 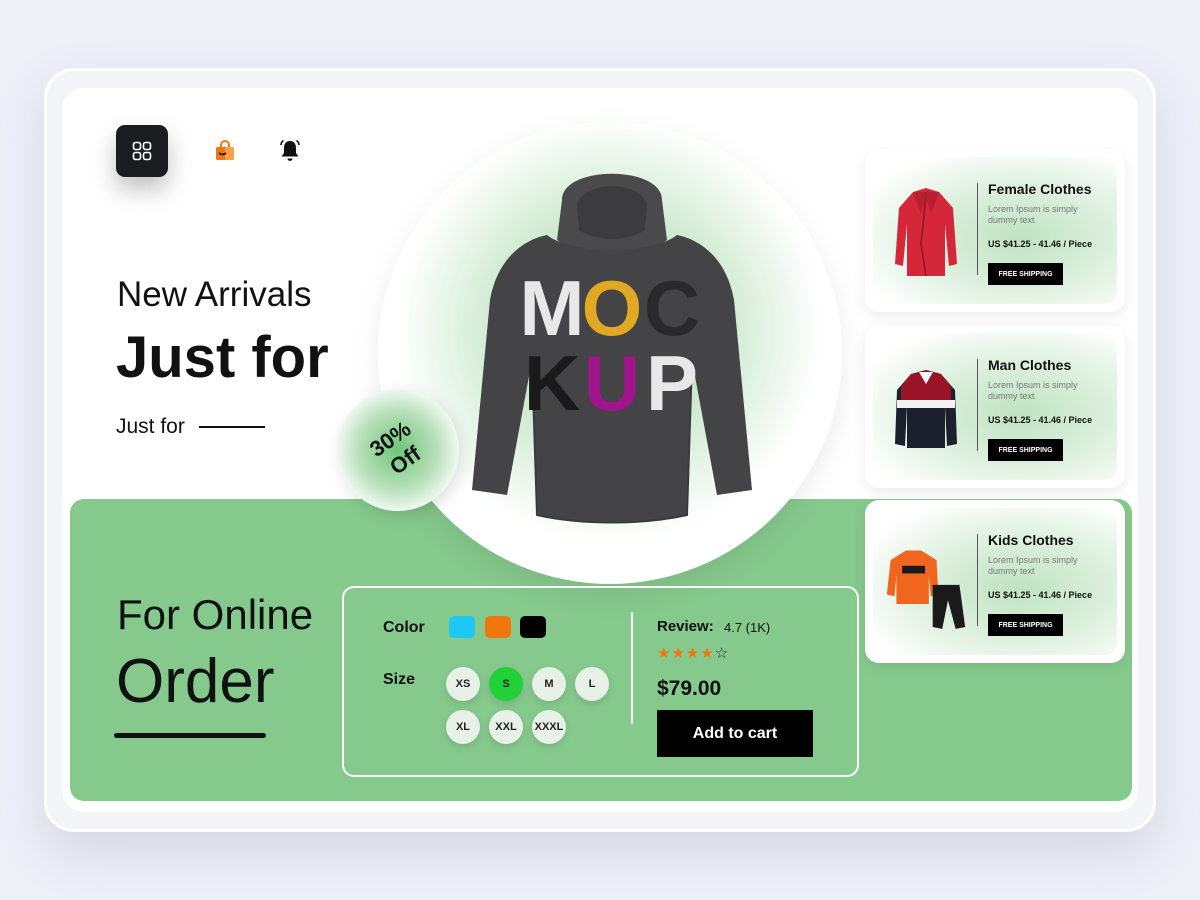 I want to click on color-swatch-cyan, so click(x=462, y=627).